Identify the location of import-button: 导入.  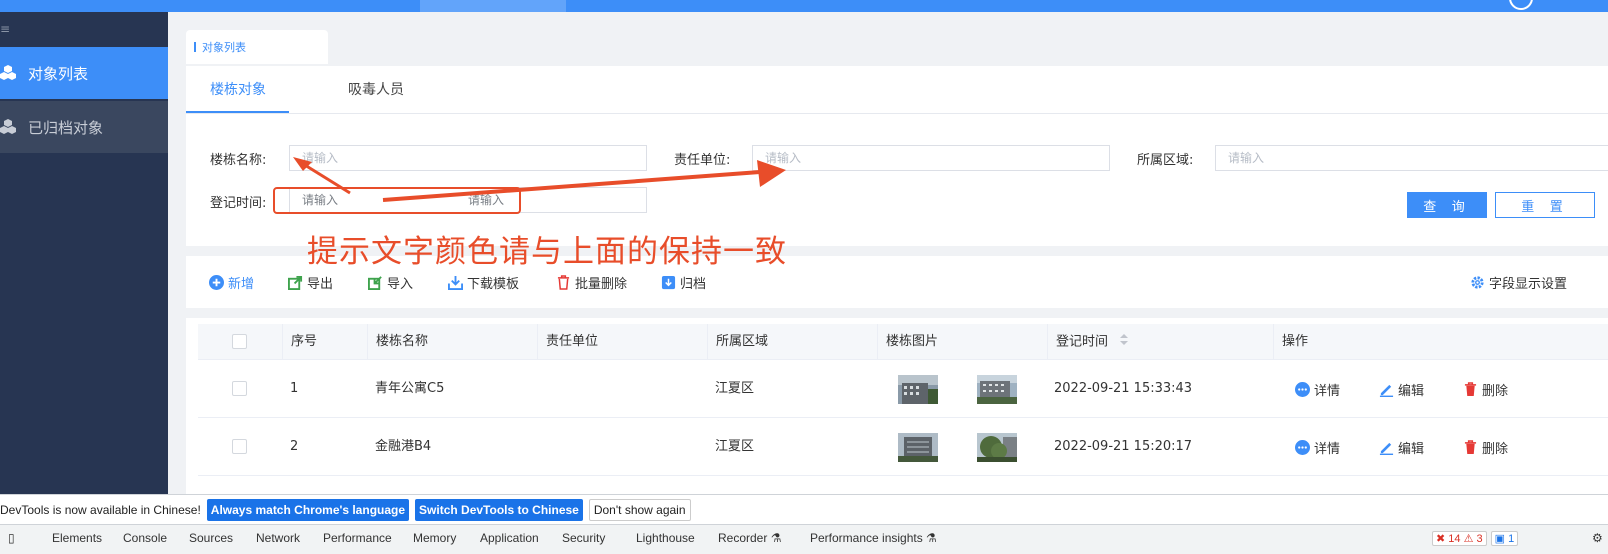
(390, 282).